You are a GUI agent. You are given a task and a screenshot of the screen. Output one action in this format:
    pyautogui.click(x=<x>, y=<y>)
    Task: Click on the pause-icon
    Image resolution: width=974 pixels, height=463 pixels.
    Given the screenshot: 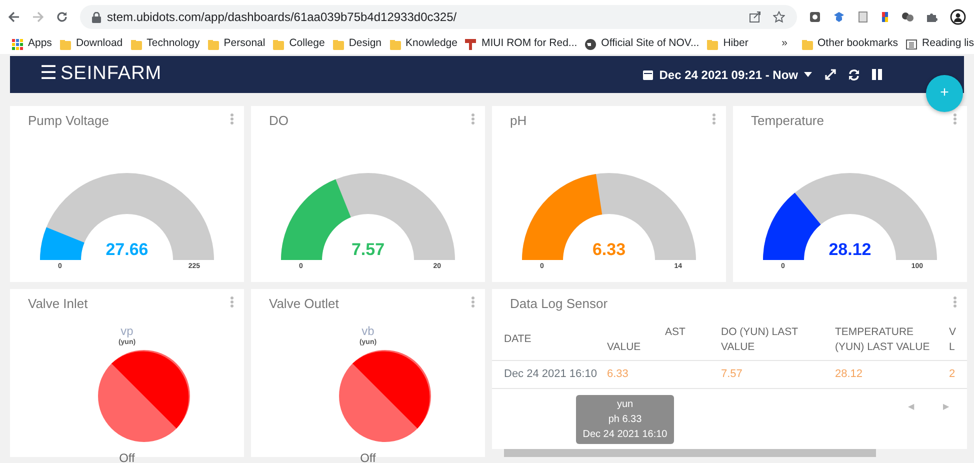 What is the action you would take?
    pyautogui.click(x=877, y=74)
    